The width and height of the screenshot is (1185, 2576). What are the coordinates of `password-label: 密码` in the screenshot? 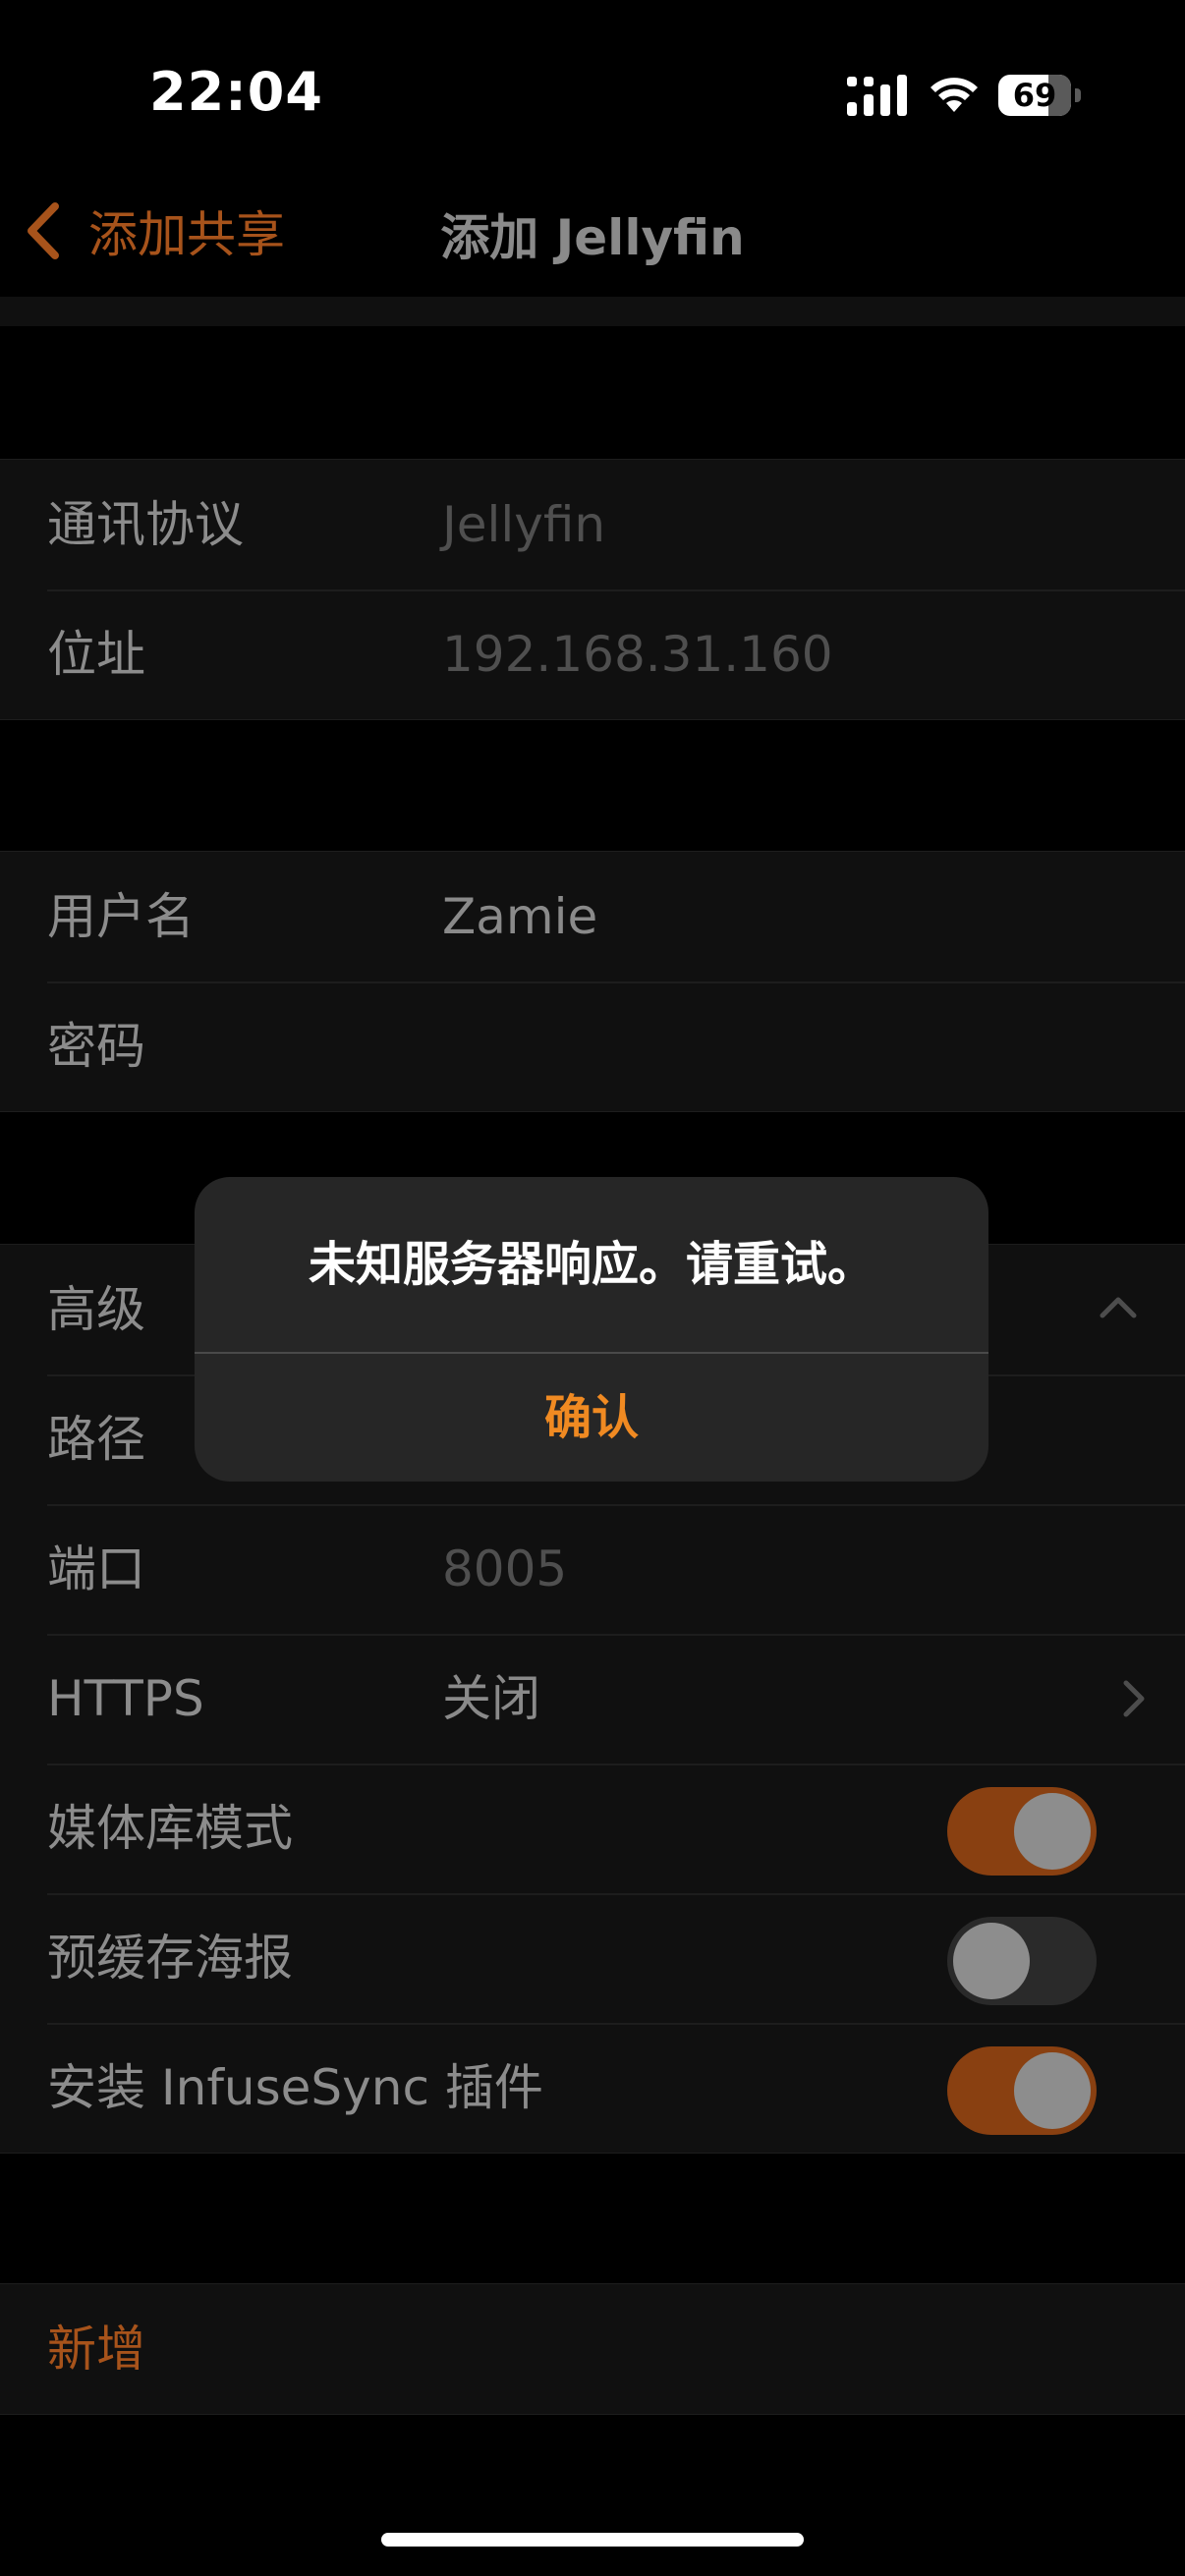 It's located at (96, 1046).